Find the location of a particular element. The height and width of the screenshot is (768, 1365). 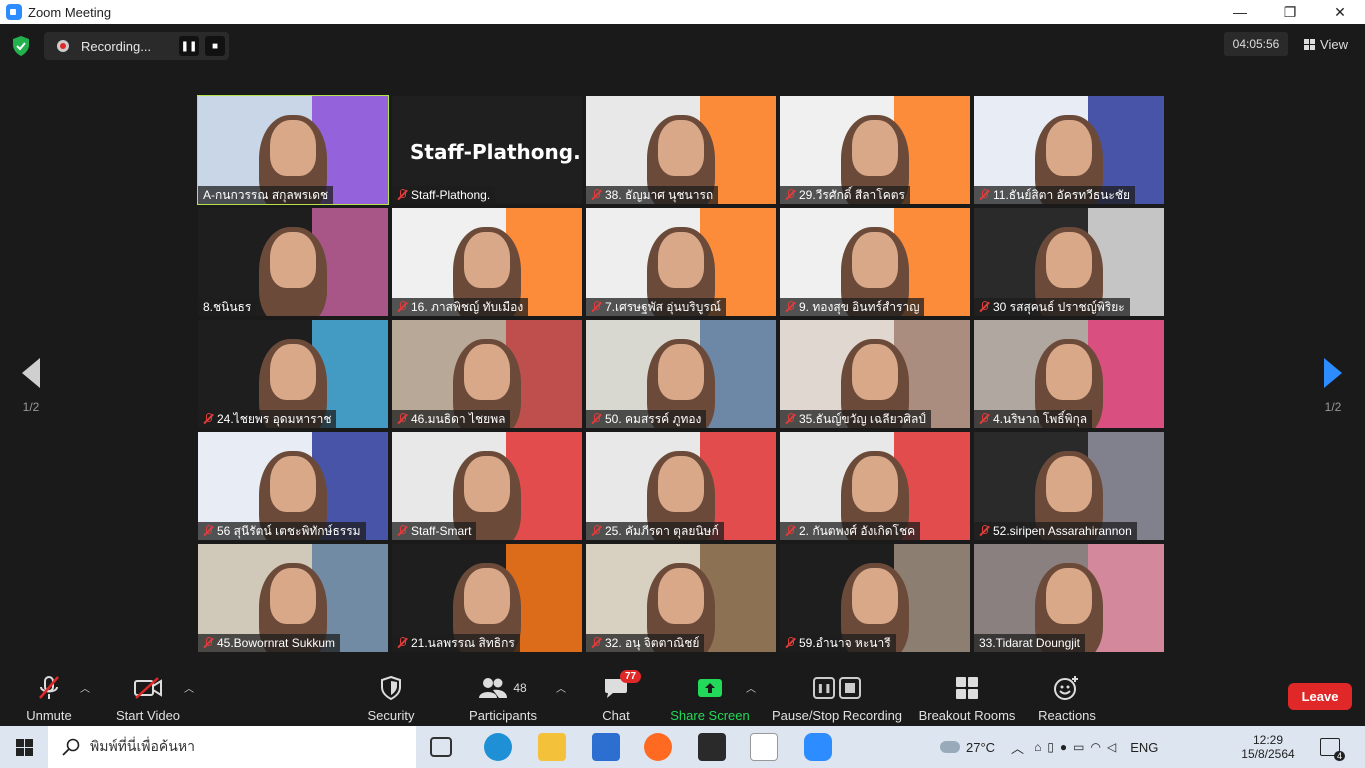

volume-icon: ◁ is located at coordinates (1111, 747).